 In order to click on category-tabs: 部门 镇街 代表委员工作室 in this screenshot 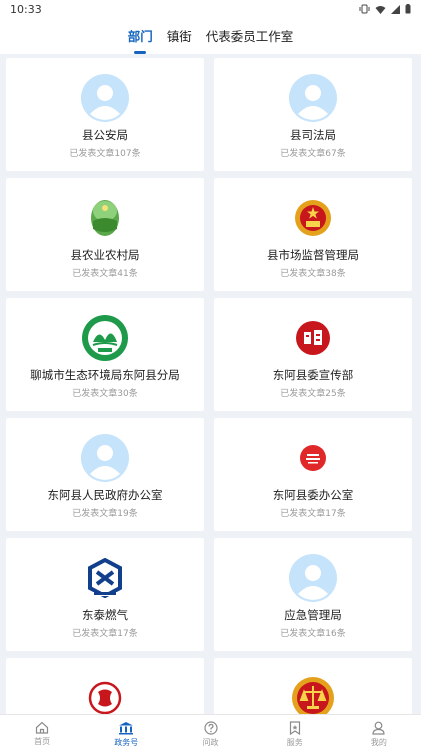, I will do `click(210, 36)`.